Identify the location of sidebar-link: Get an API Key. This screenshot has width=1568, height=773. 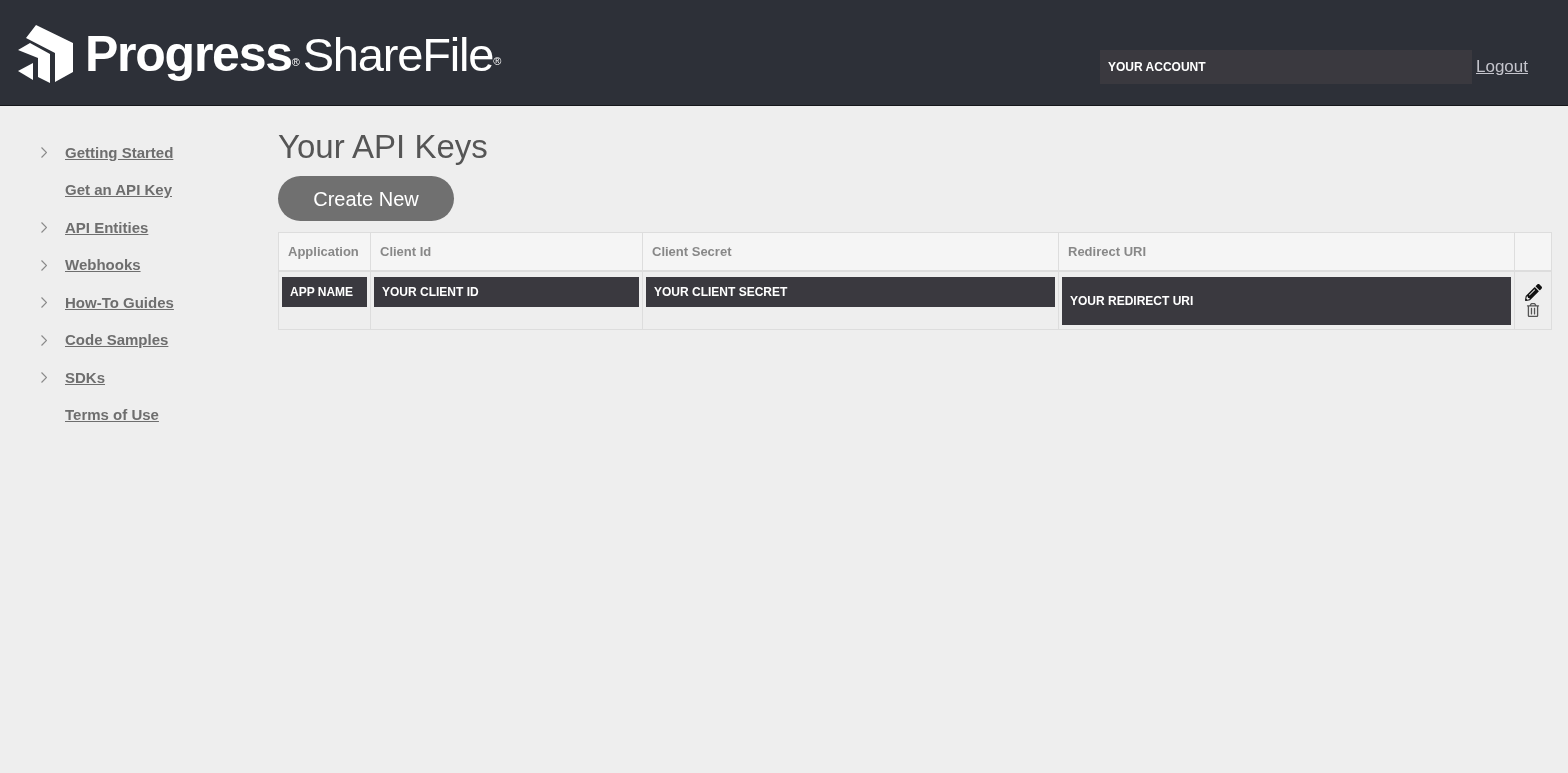
(118, 190).